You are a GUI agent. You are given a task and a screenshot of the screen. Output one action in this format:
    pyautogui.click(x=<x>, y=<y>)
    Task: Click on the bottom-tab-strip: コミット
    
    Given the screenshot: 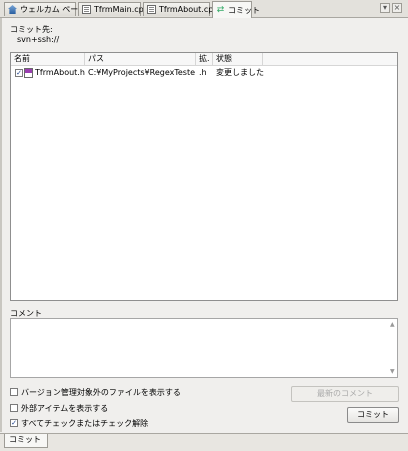 What is the action you would take?
    pyautogui.click(x=204, y=442)
    